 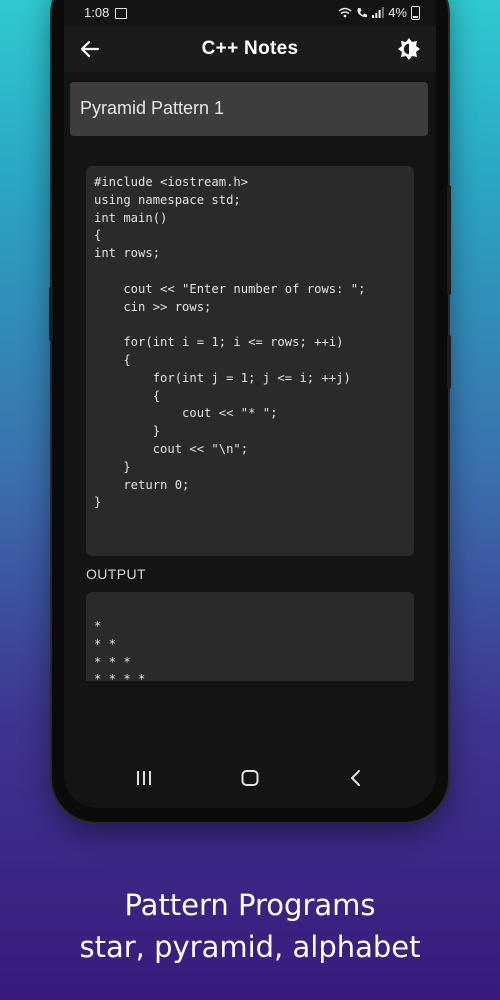 I want to click on output-text: * * * * * * * * * *, so click(x=120, y=650).